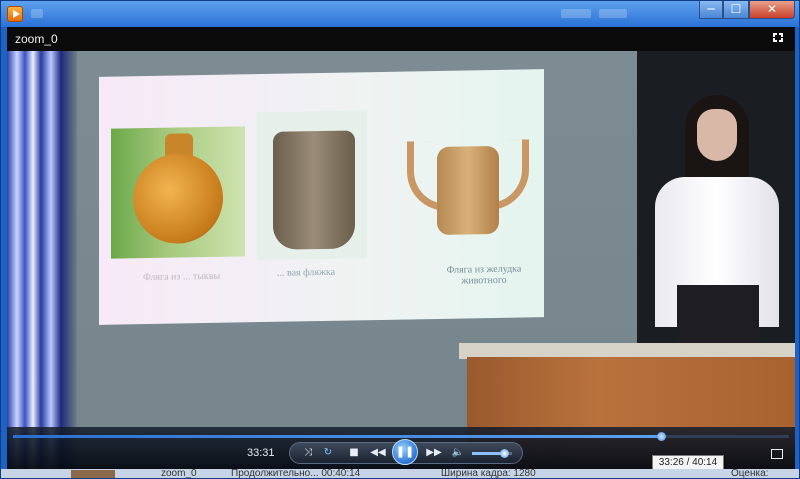 The height and width of the screenshot is (479, 800). I want to click on stomach-flask, so click(468, 190).